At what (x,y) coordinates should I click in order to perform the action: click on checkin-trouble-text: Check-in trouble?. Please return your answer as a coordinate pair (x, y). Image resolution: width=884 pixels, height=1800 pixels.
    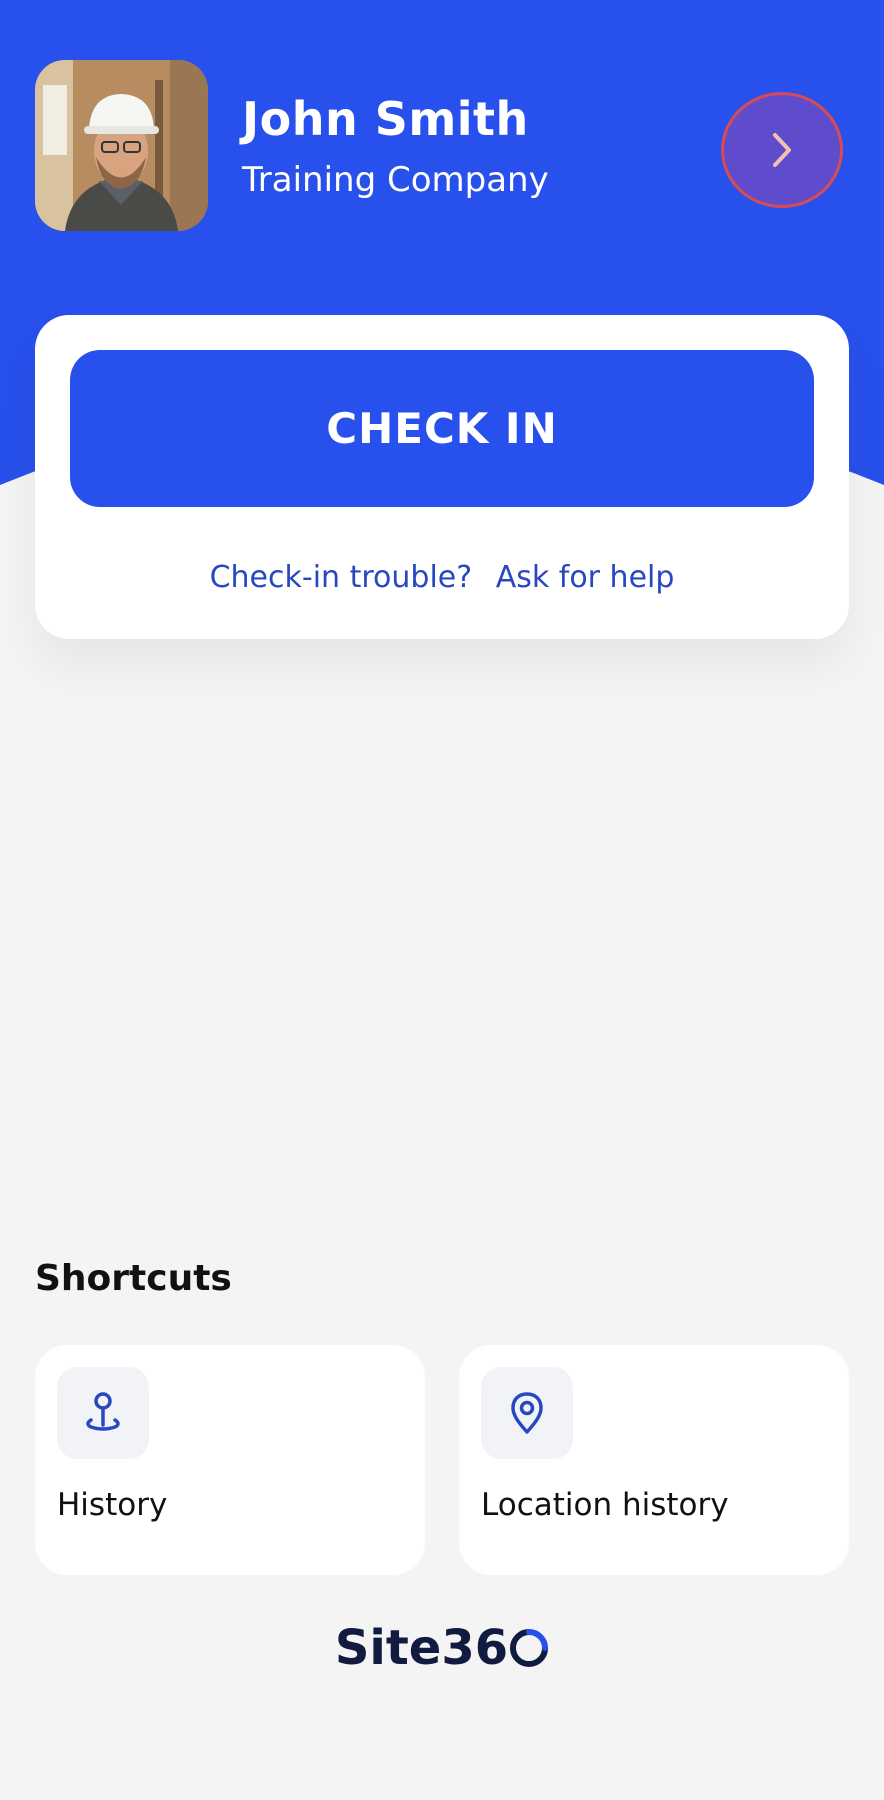
    Looking at the image, I should click on (341, 577).